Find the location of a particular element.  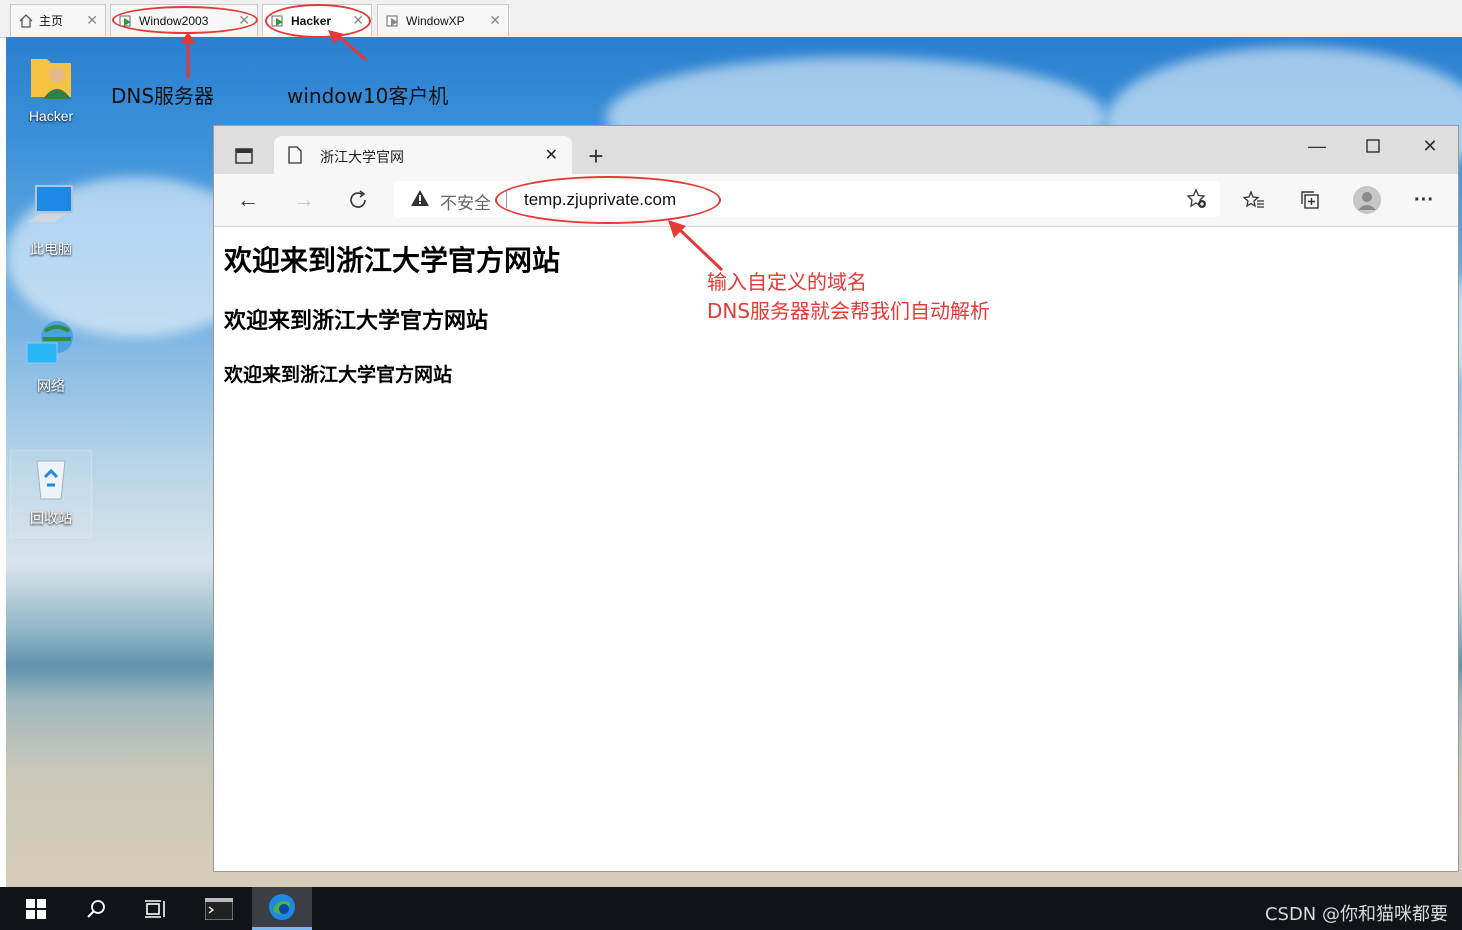

network-icon is located at coordinates (51, 344).